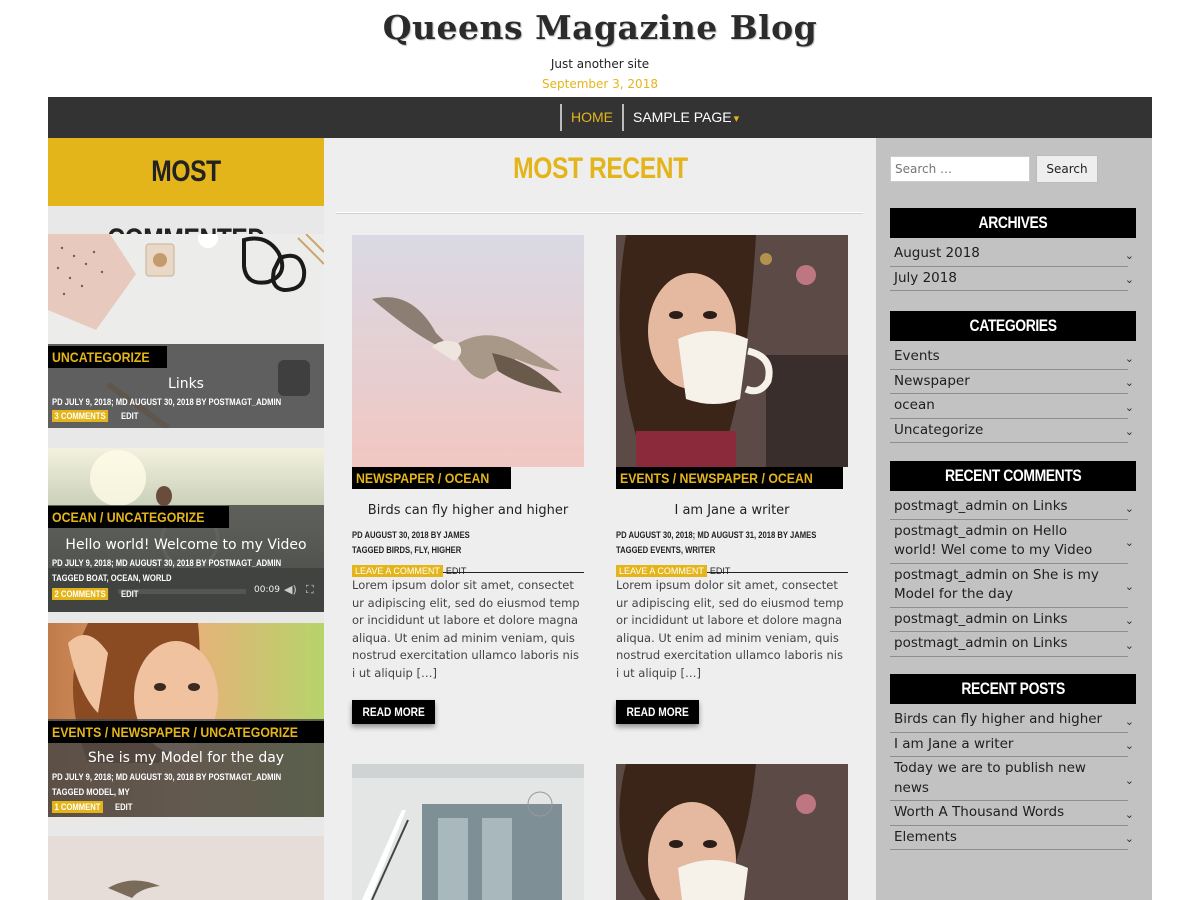  What do you see at coordinates (1013, 223) in the screenshot?
I see `widget-title: ARCHIVES` at bounding box center [1013, 223].